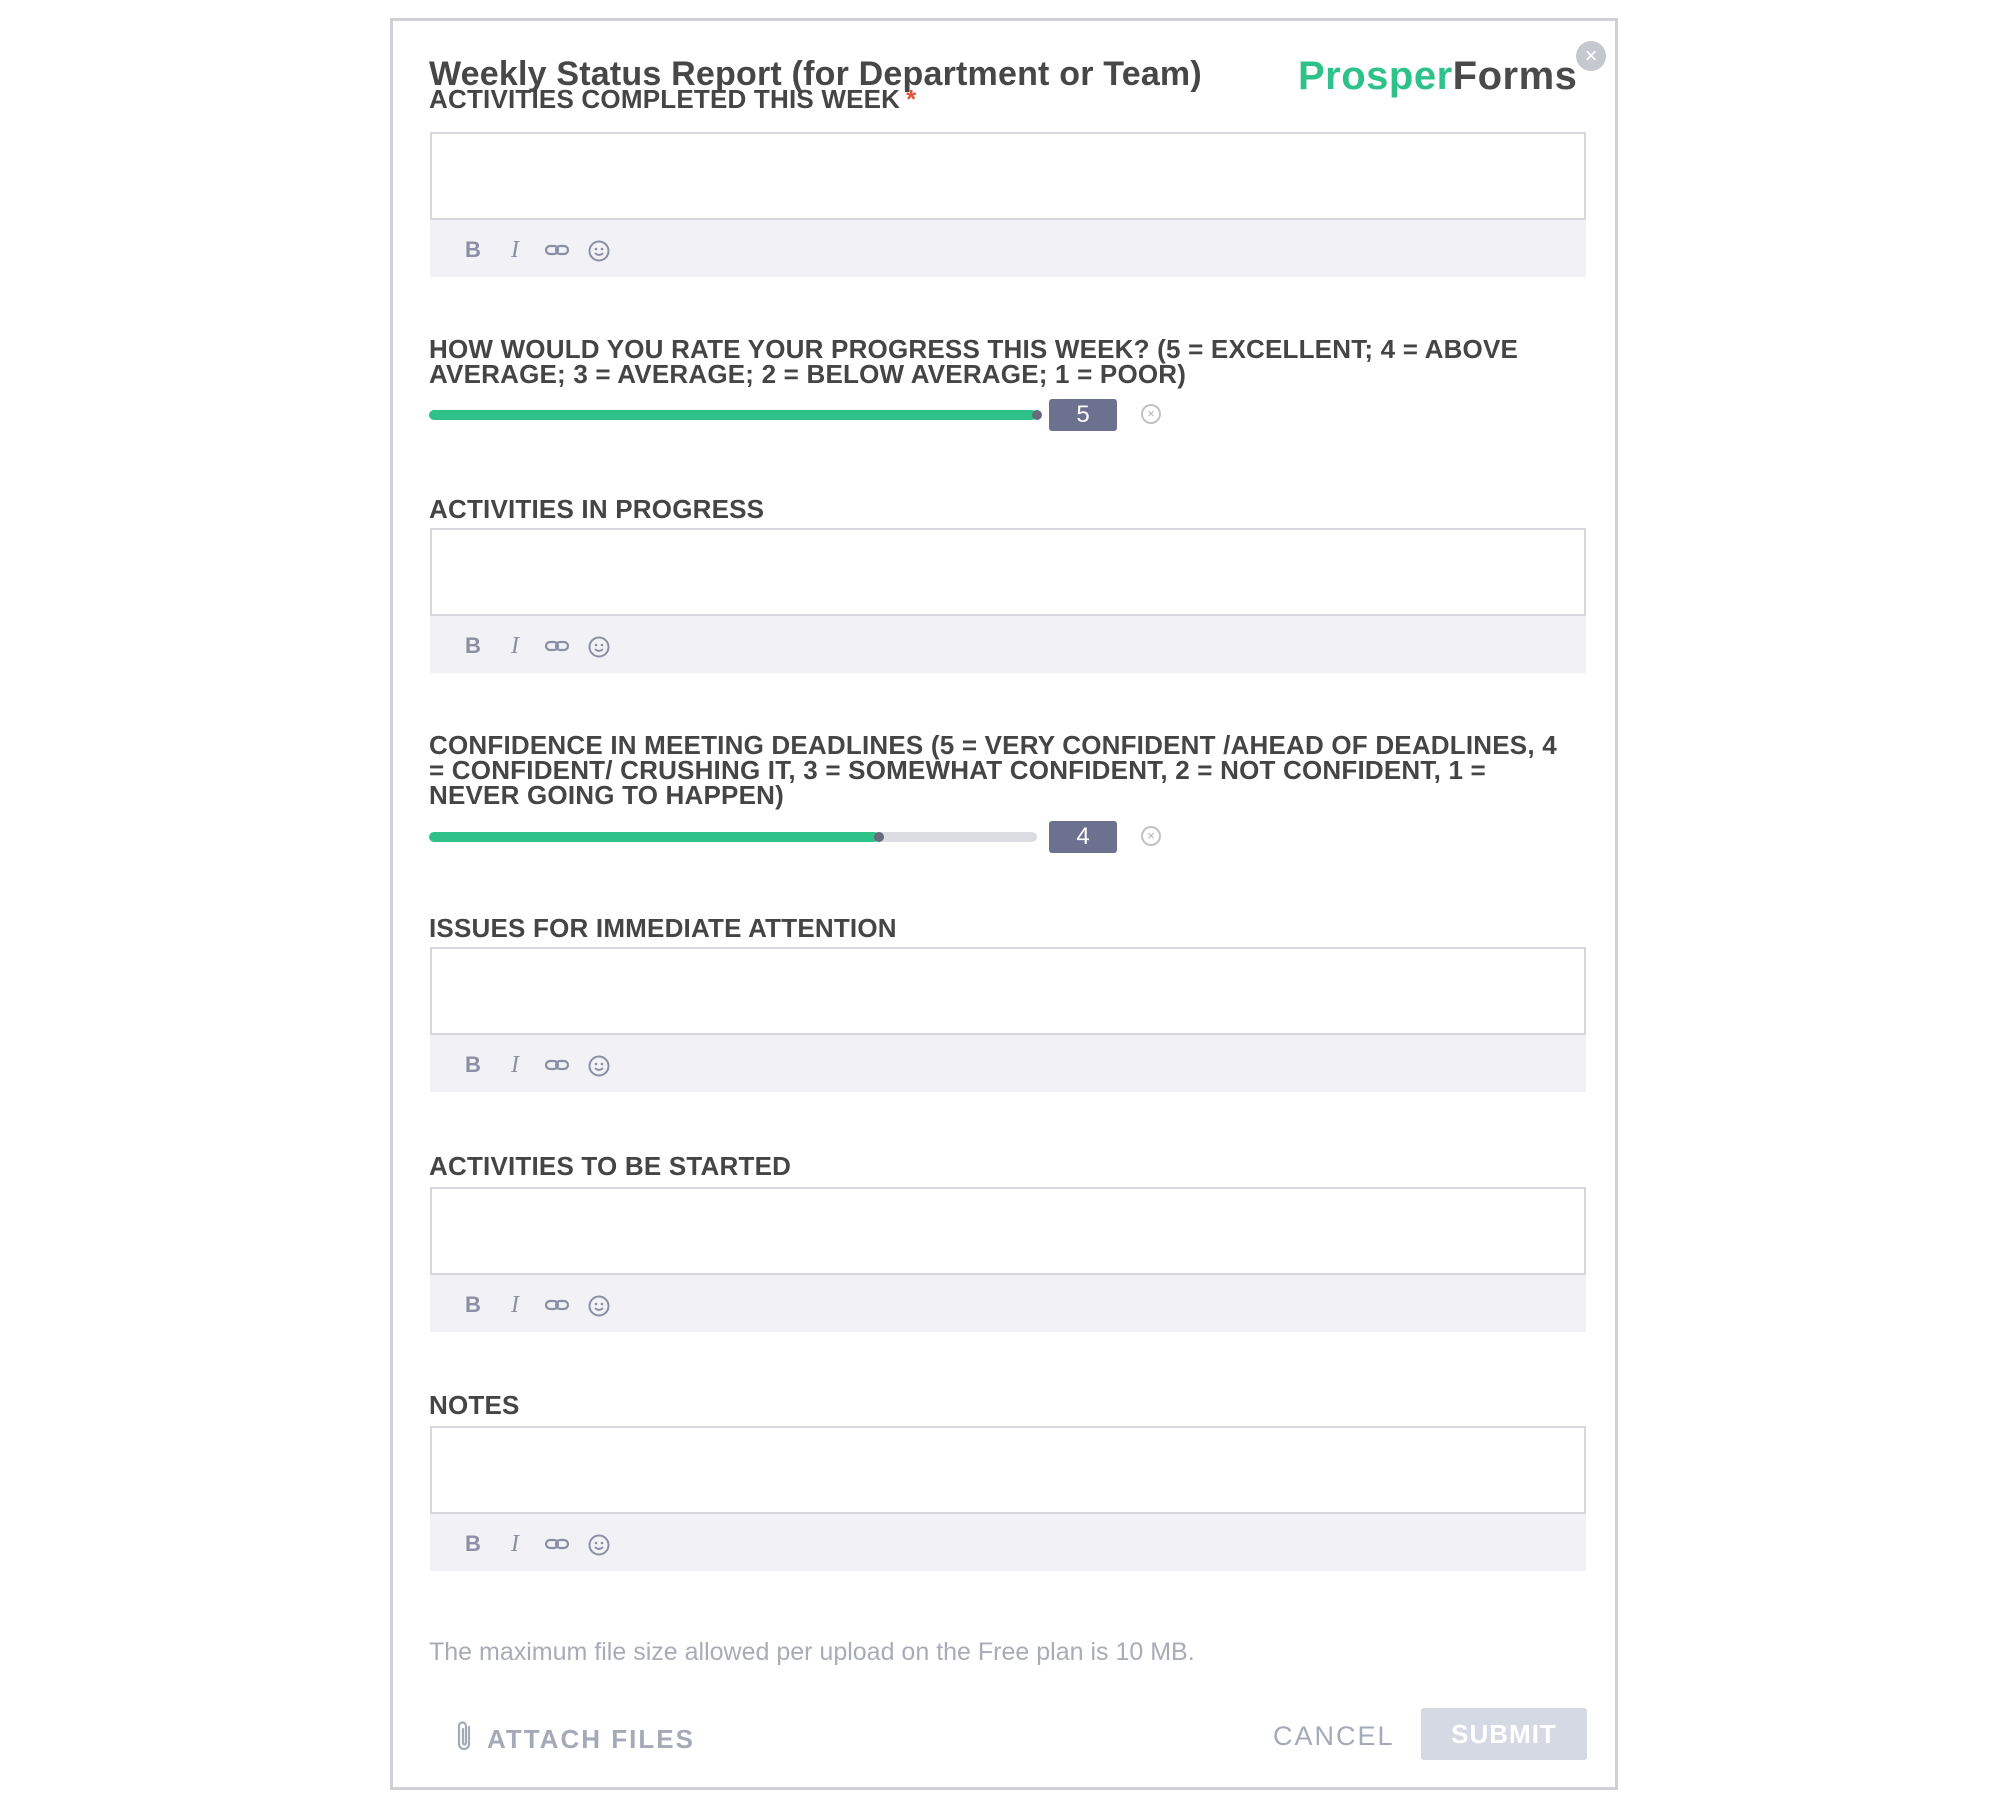 This screenshot has height=1812, width=2009. I want to click on notes-label: NOTES, so click(474, 1405).